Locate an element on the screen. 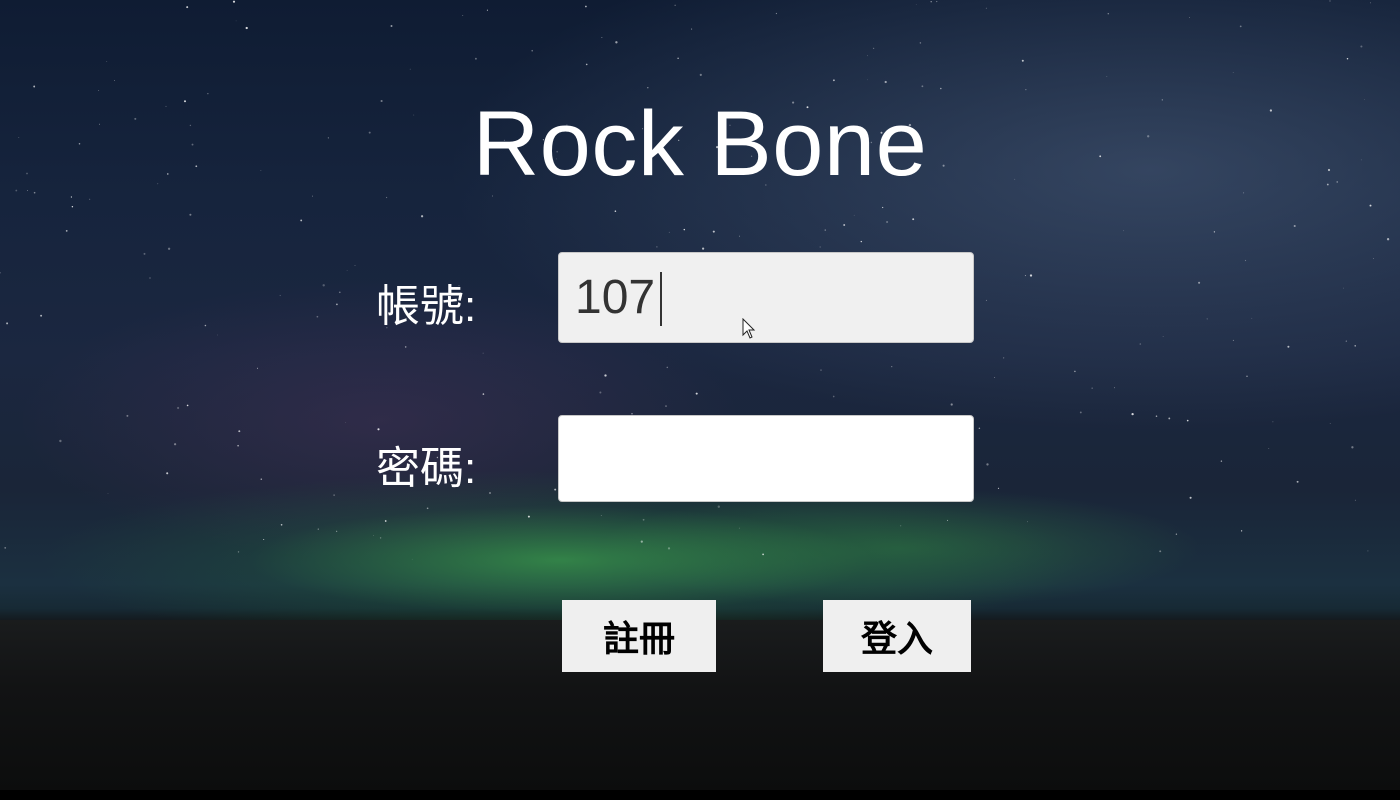  register-button: 註冊 is located at coordinates (639, 636).